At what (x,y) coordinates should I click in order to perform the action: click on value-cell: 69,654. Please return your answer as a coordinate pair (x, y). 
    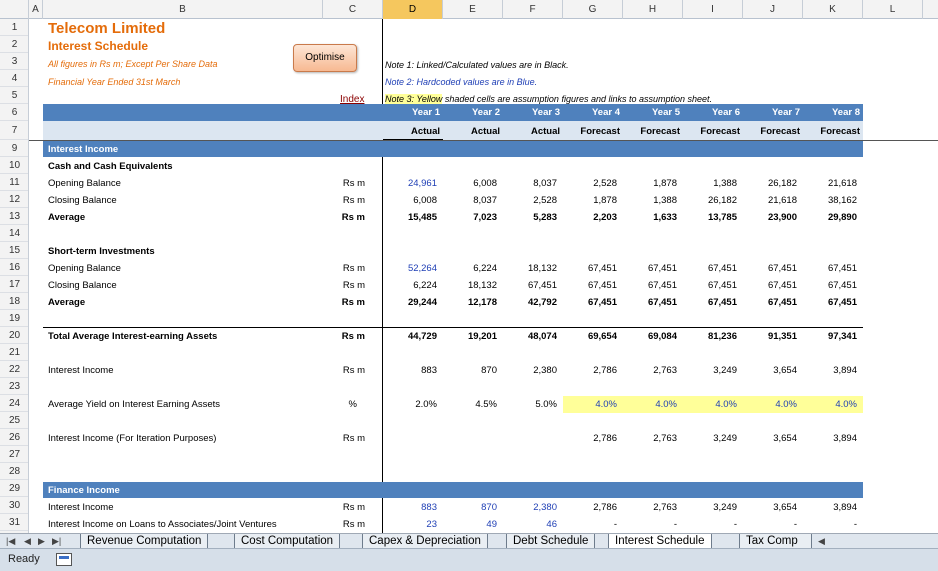
    Looking at the image, I should click on (590, 336).